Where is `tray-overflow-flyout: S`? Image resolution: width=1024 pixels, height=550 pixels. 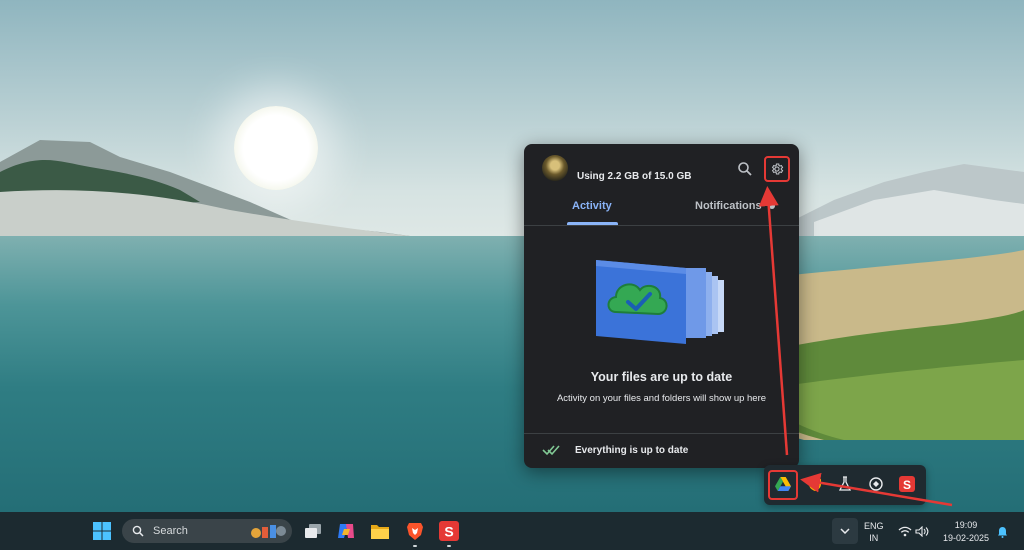 tray-overflow-flyout: S is located at coordinates (845, 485).